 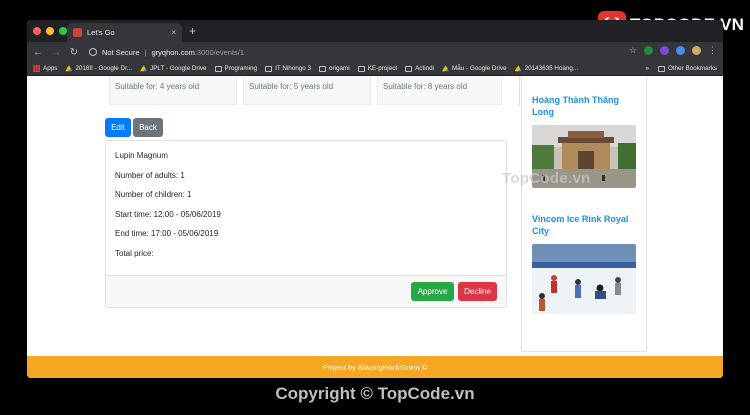 What do you see at coordinates (479, 68) in the screenshot?
I see `bookmark-label: Mẫu - Google Drive` at bounding box center [479, 68].